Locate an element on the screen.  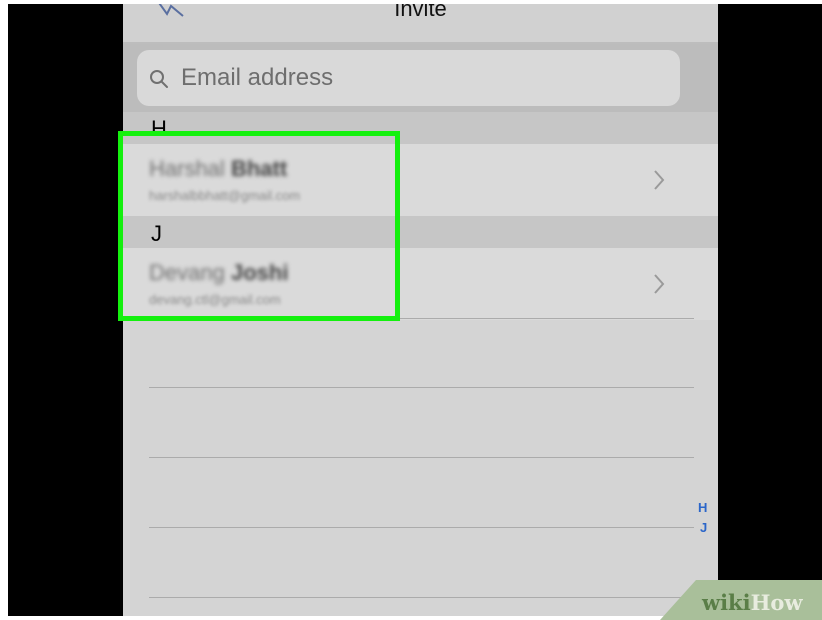
navigation-bar: Invite is located at coordinates (420, 24).